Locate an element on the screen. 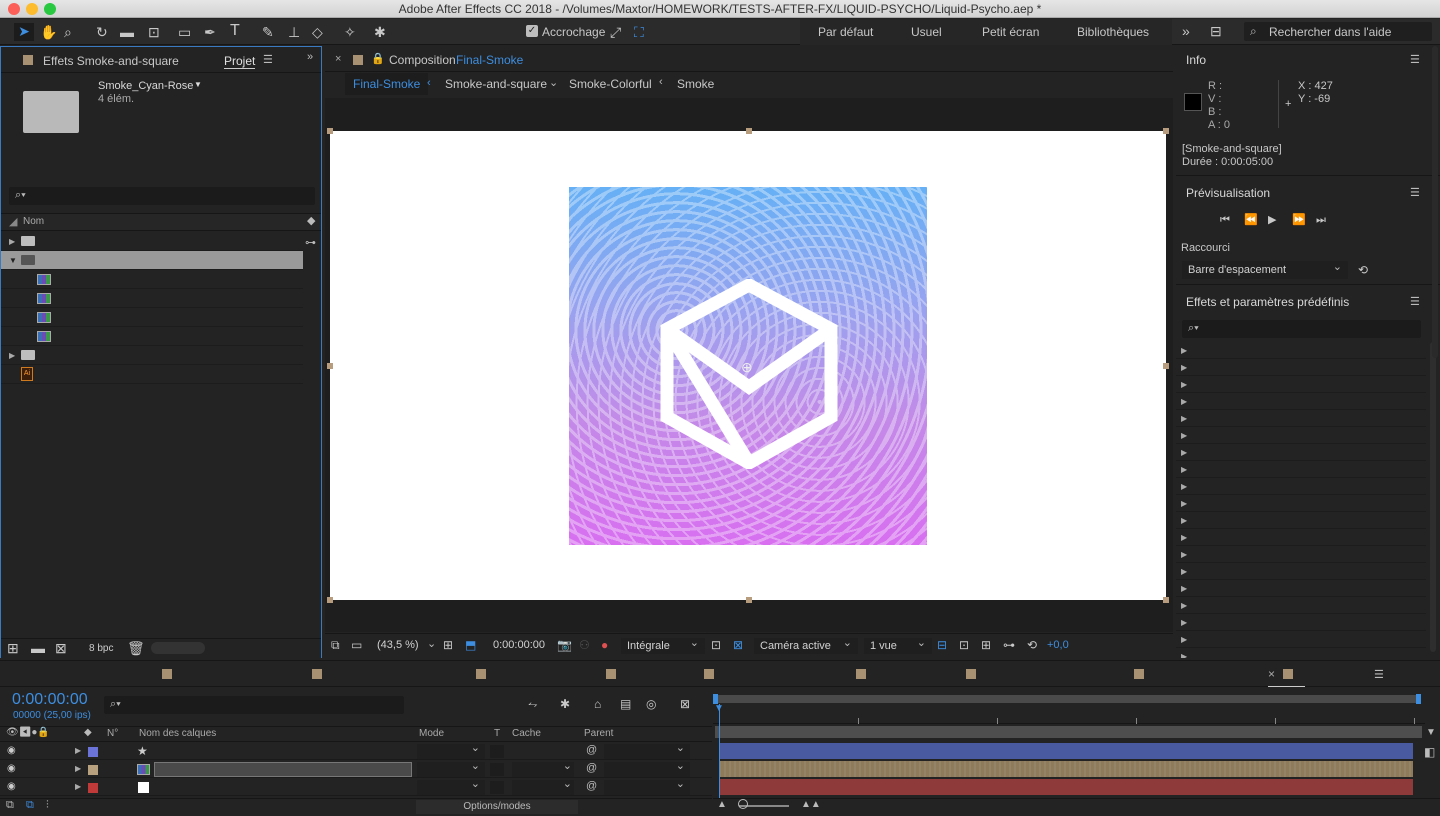 The image size is (1440, 816). comp-mini-icon: ◧ is located at coordinates (1429, 752).